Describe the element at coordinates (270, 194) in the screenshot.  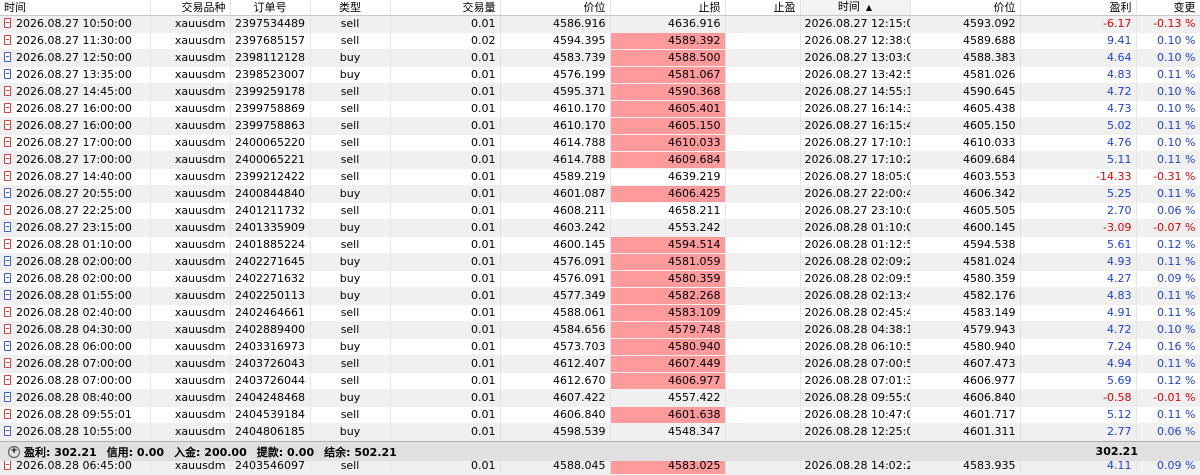
I see `cell-ticket: 2400844840` at that location.